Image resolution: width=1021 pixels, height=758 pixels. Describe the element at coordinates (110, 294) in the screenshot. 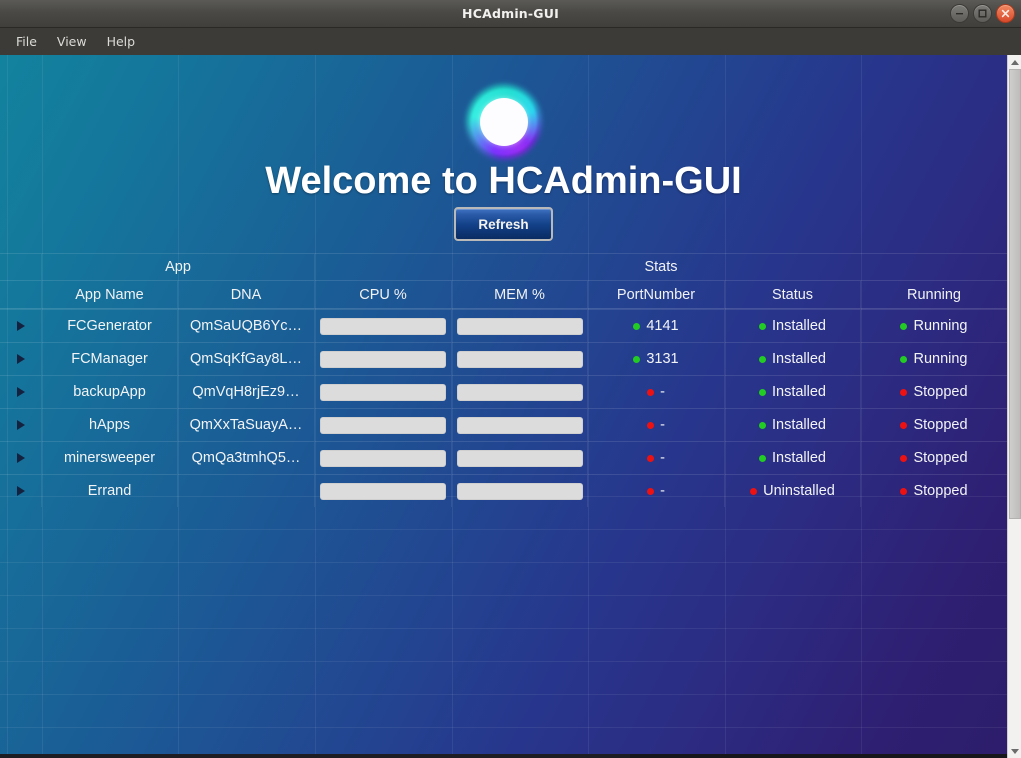

I see `column-header-app-name: App Name` at that location.